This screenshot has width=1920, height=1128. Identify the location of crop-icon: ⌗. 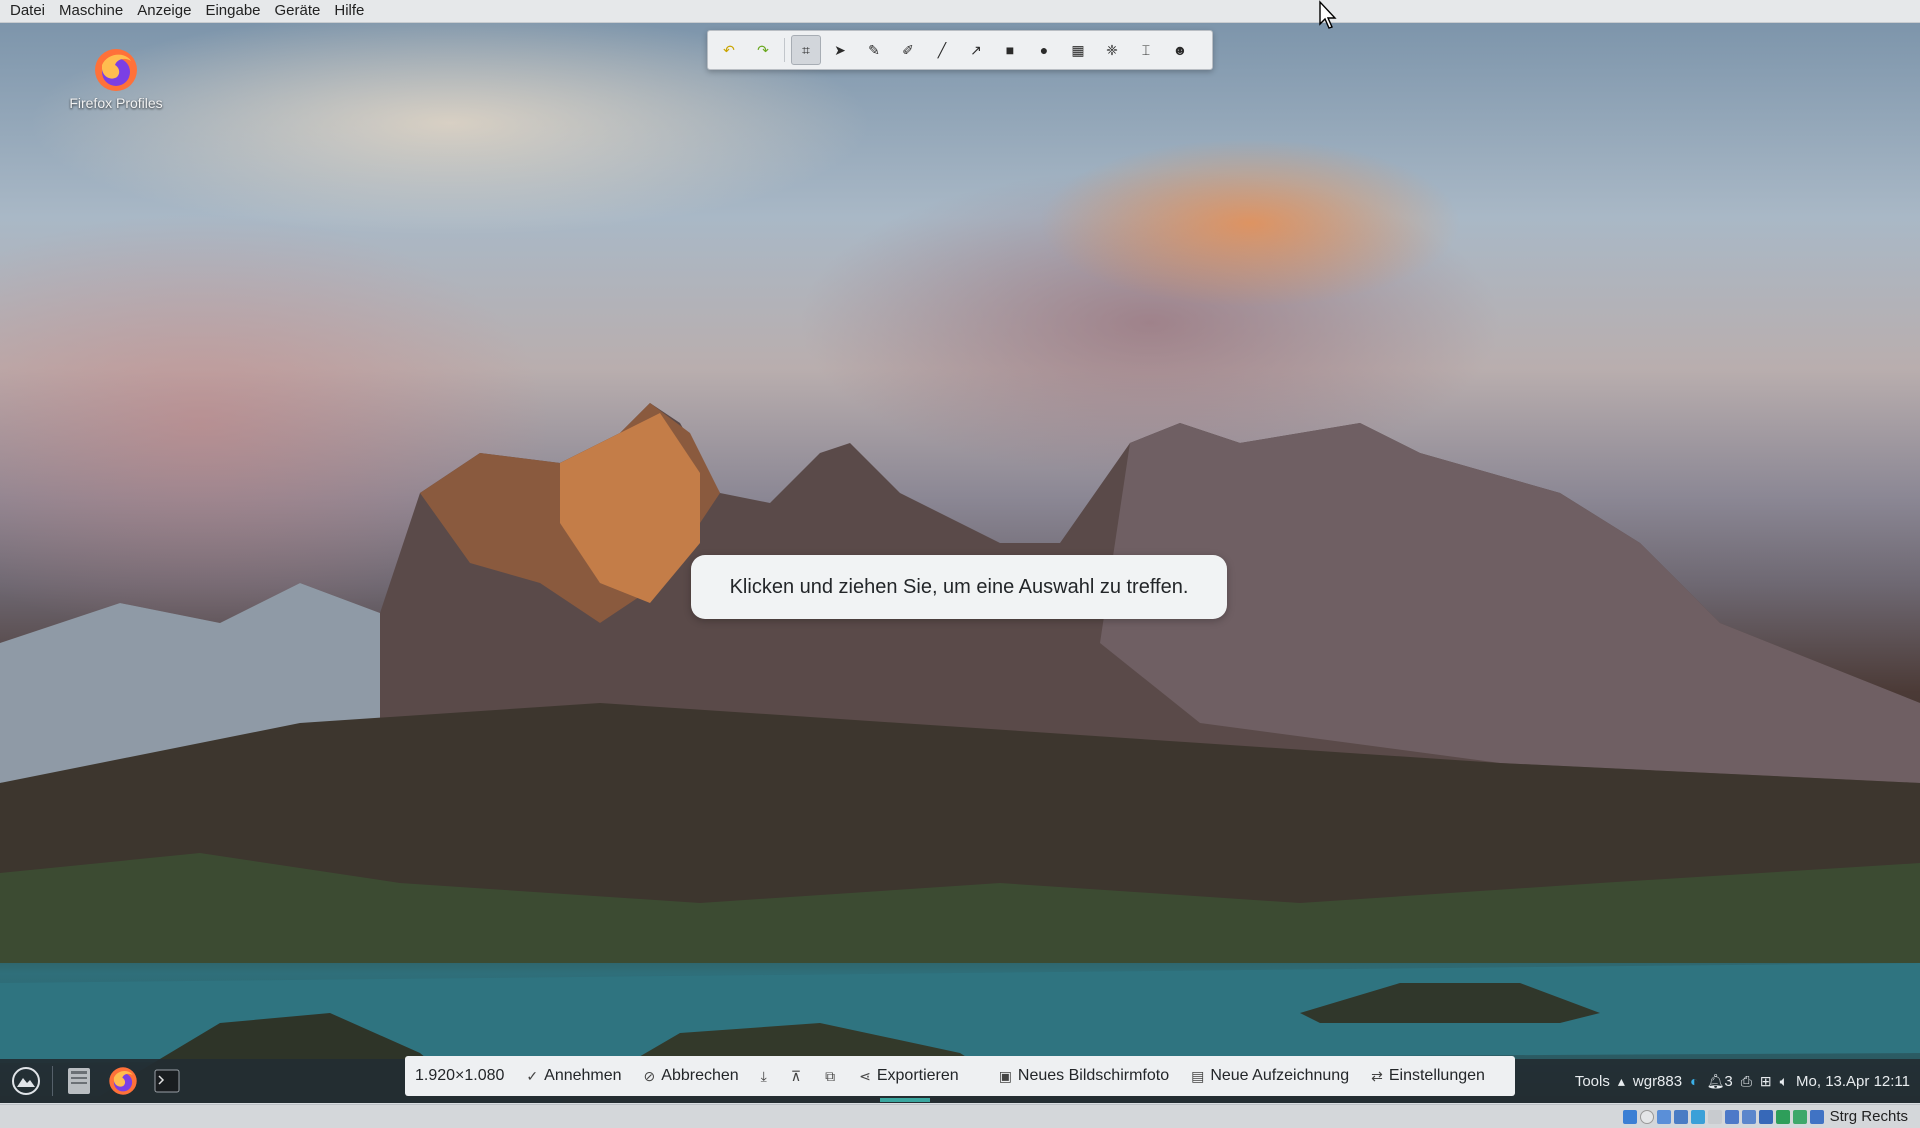
(806, 50).